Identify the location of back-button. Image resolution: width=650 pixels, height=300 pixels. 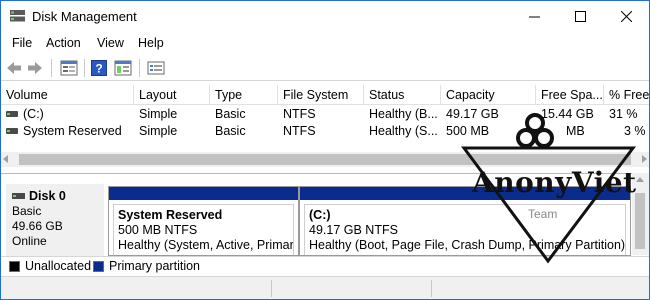
(14, 68).